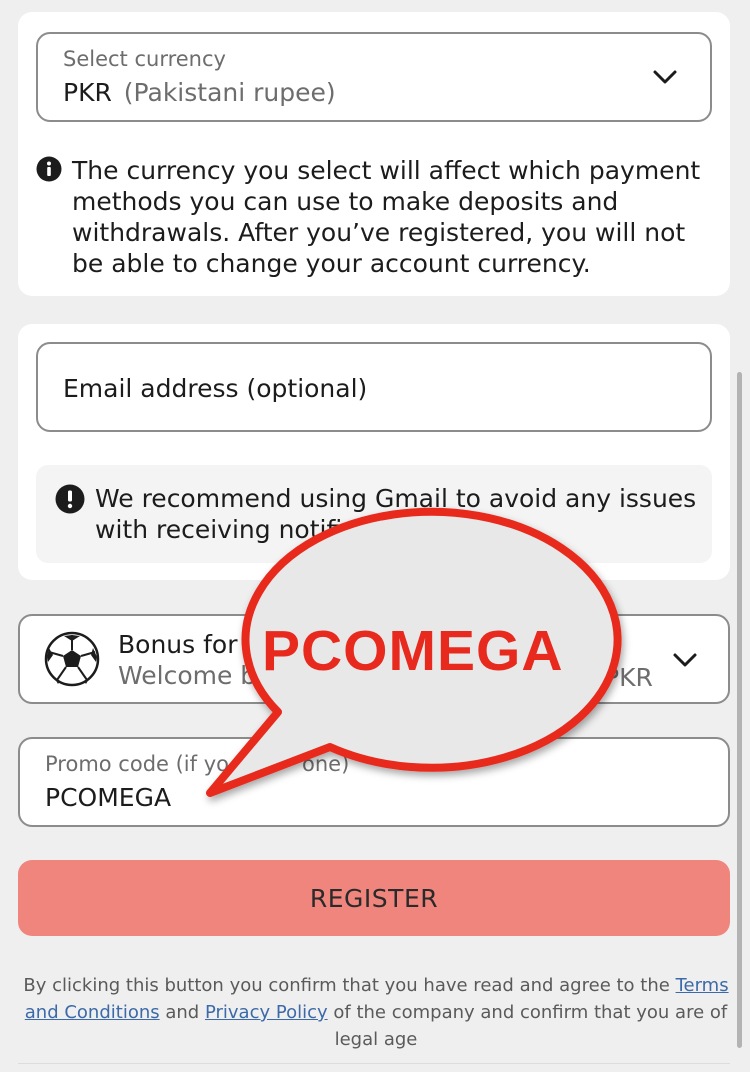  Describe the element at coordinates (628, 677) in the screenshot. I see `bonus-currency-suffix: PKR` at that location.